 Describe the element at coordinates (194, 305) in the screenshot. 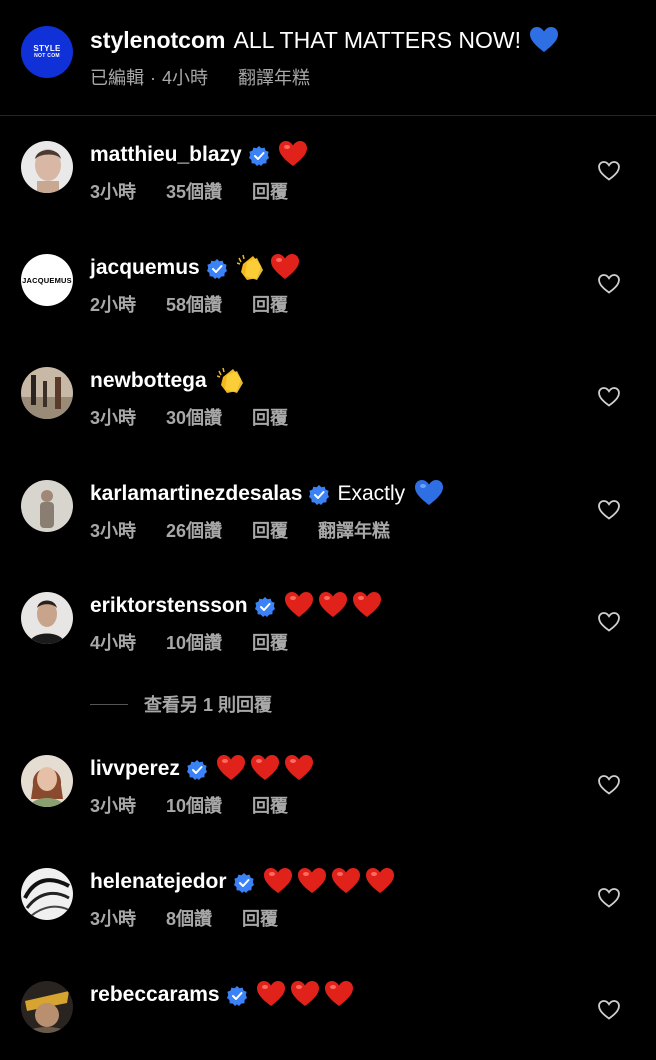

I see `like-count: 58個讚` at that location.